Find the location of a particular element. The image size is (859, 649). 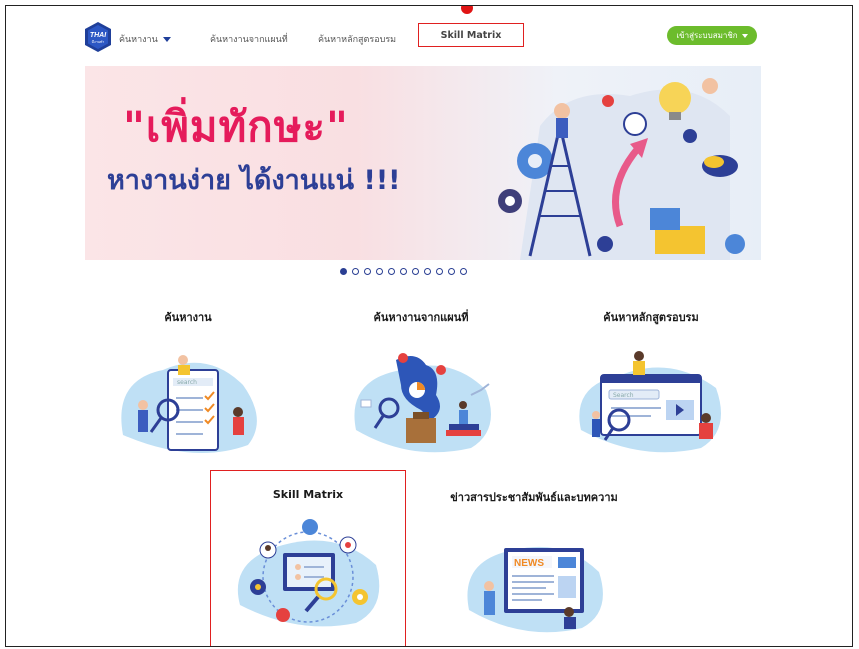

svg-text: มีงานทำ is located at coordinates (98, 41).